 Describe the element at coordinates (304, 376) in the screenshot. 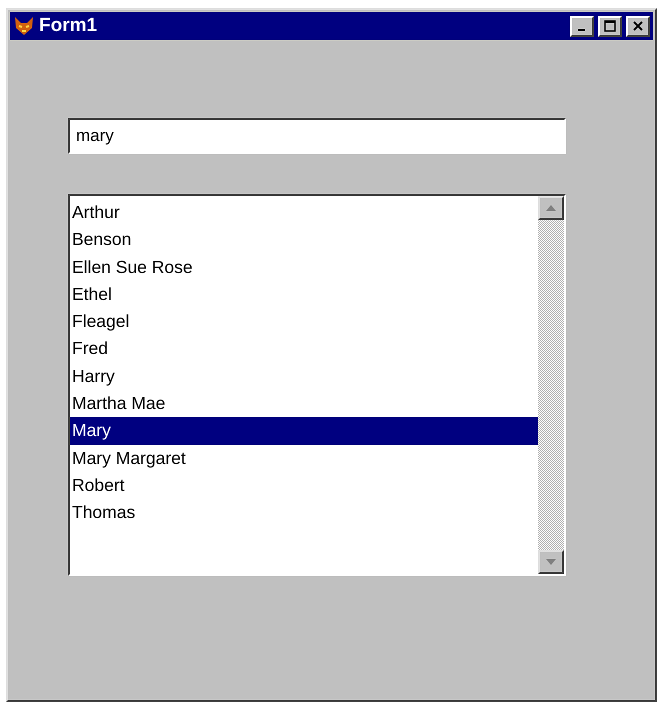

I see `list-item: Harry` at that location.